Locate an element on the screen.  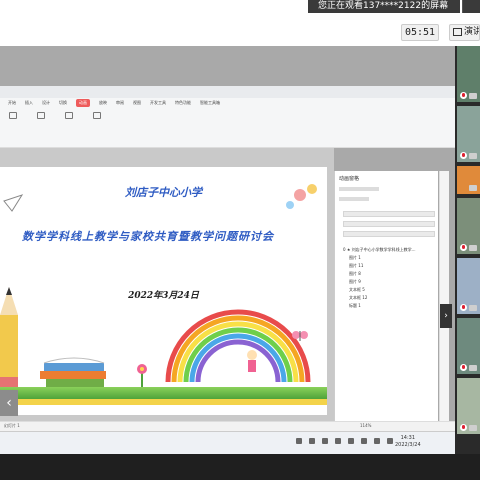
pane-side-toolbar is located at coordinates (444, 296).